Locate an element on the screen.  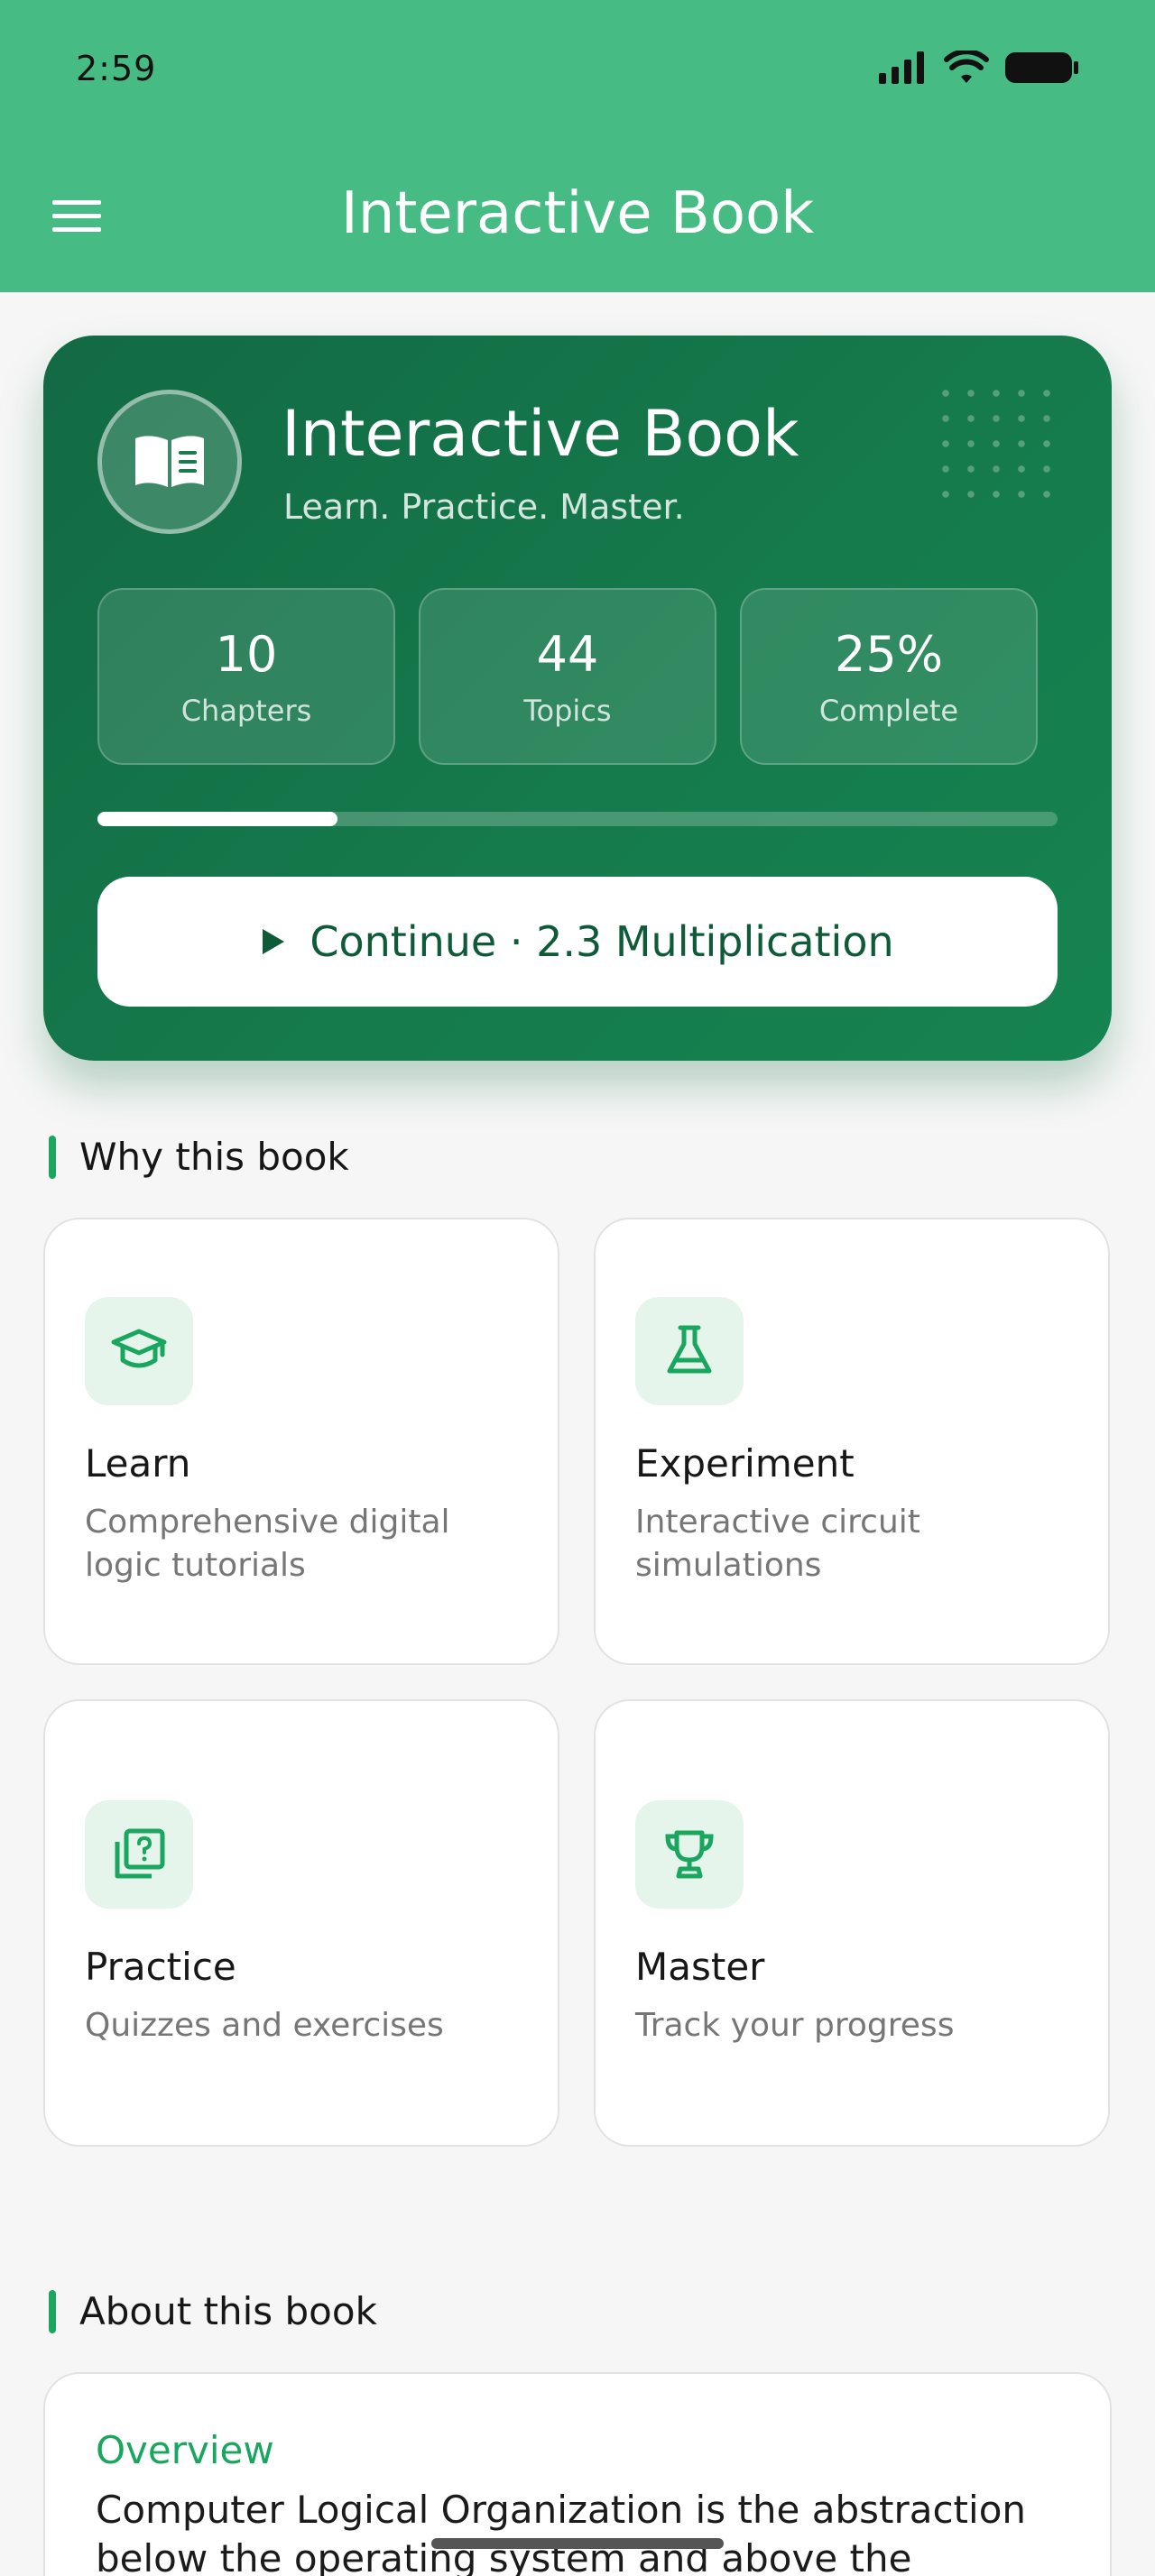
about-section-header: About this book is located at coordinates (213, 2311).